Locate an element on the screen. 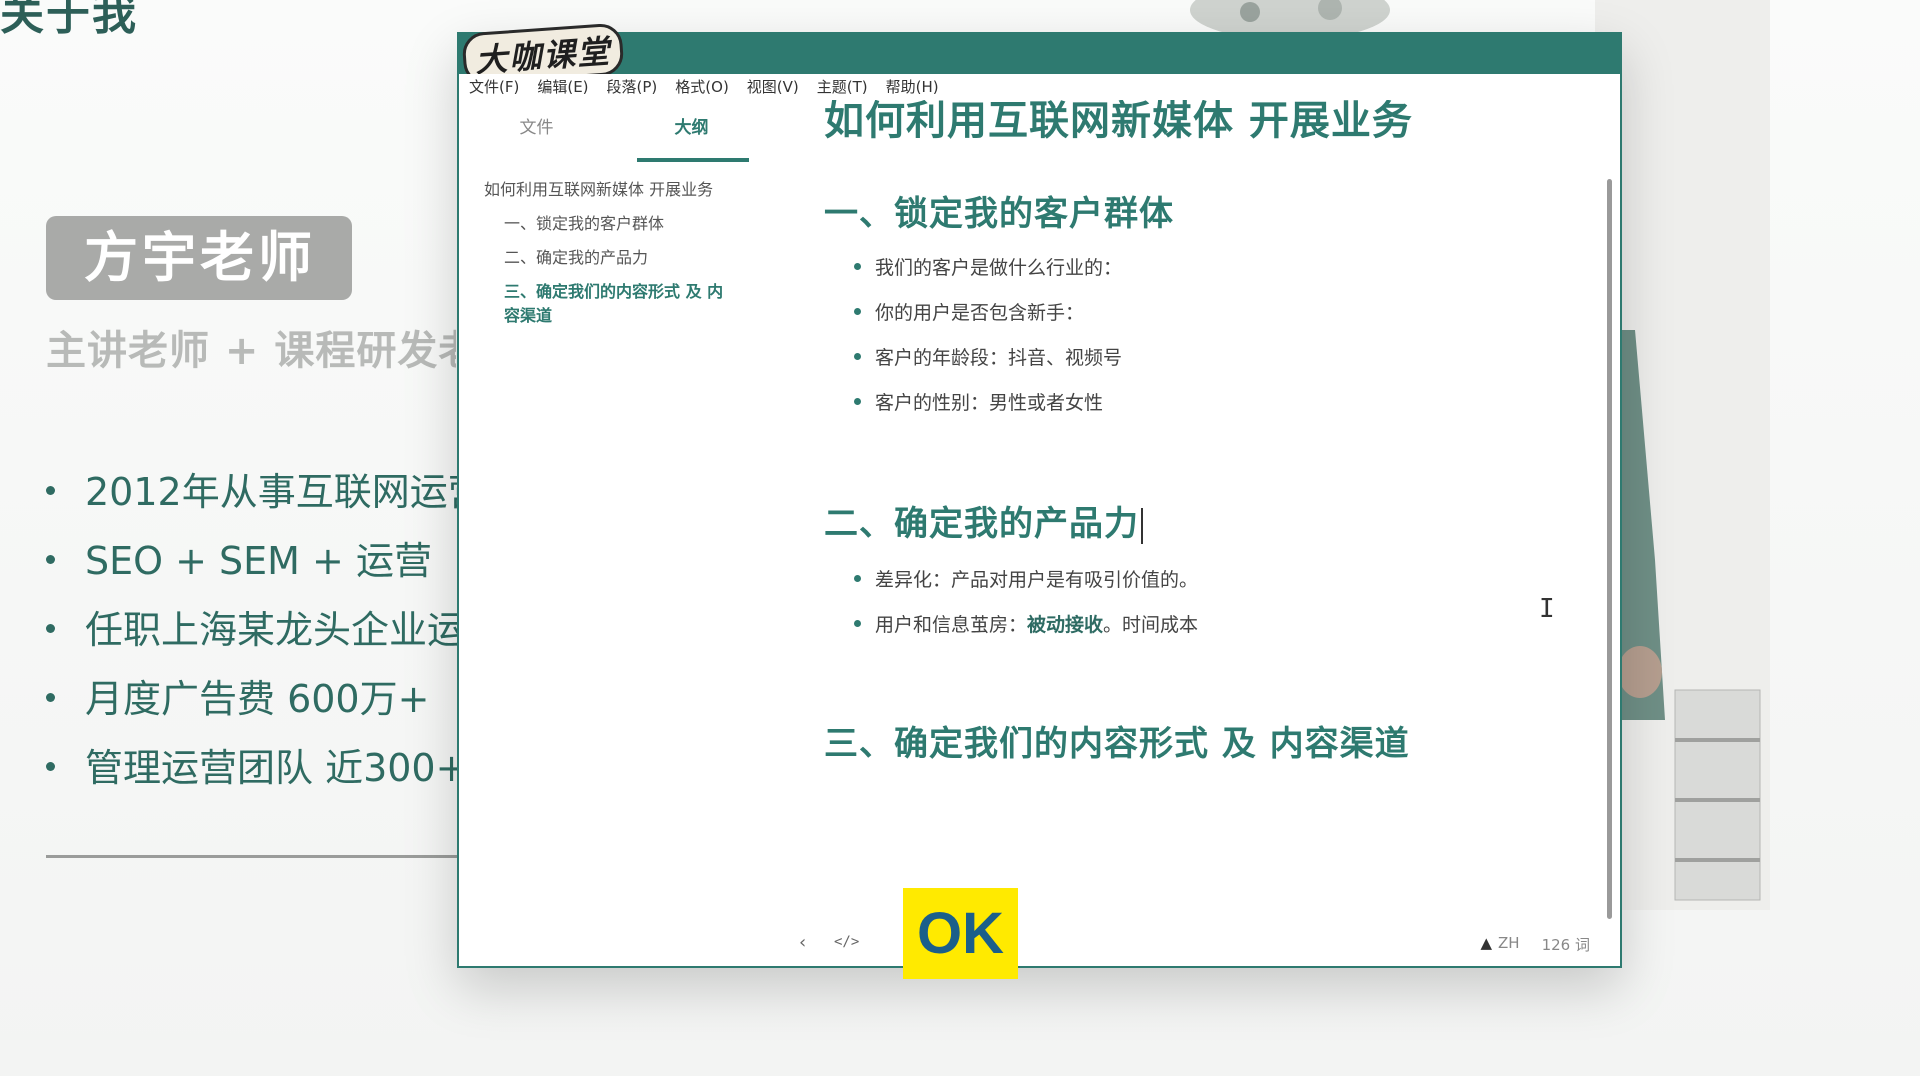 This screenshot has width=1920, height=1076. word-count: 126 词 is located at coordinates (1566, 944).